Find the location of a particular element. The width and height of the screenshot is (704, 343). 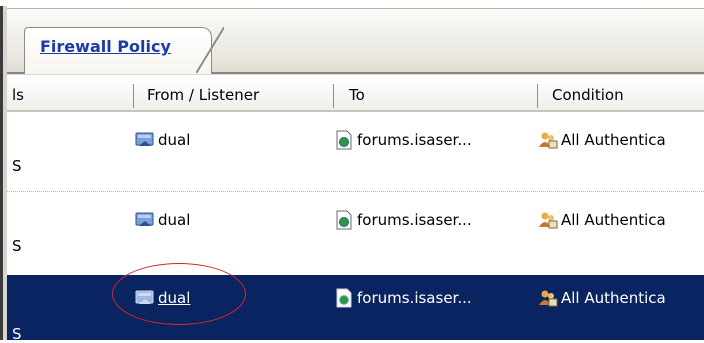

annotation-circle is located at coordinates (179, 294).